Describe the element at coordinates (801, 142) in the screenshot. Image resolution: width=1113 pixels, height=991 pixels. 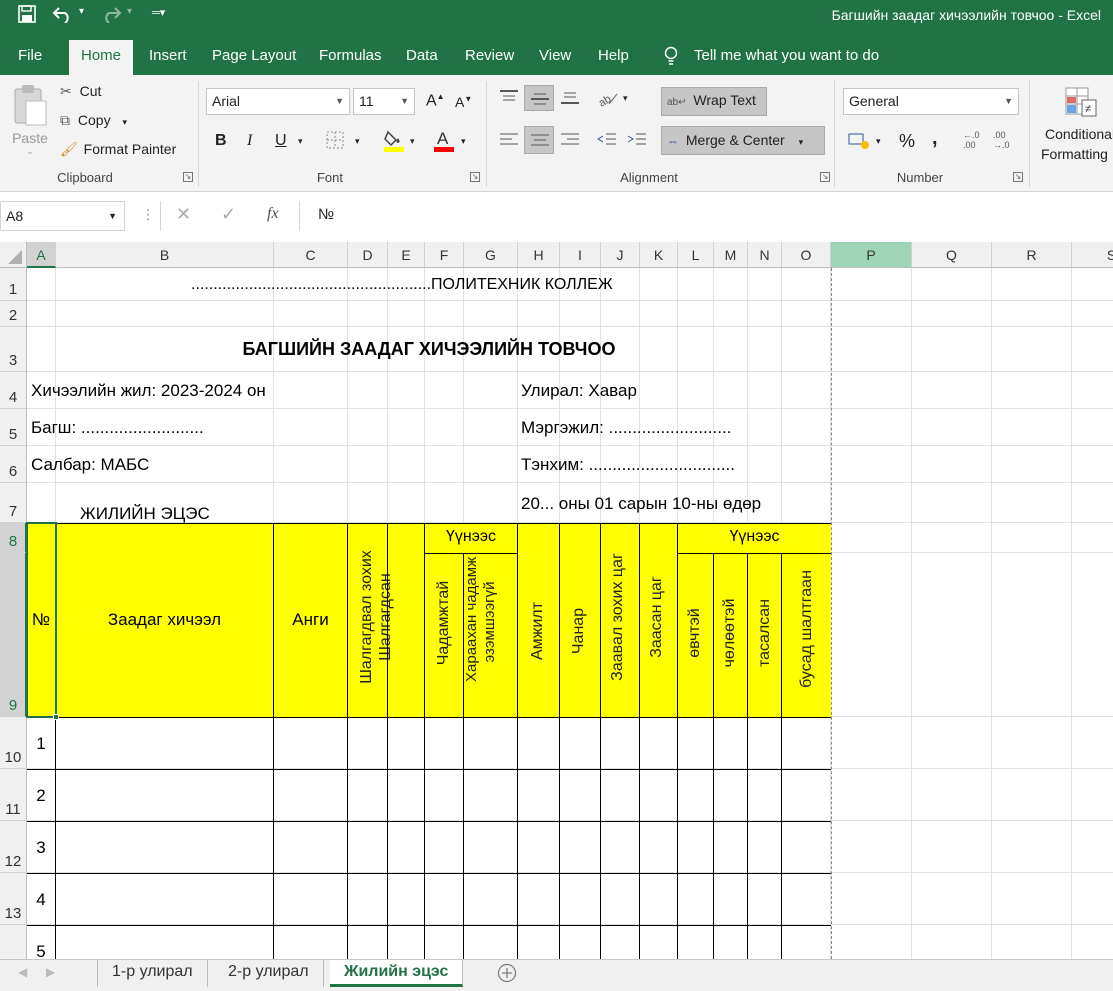
I see `merge-dropdown-icon: ▾` at that location.